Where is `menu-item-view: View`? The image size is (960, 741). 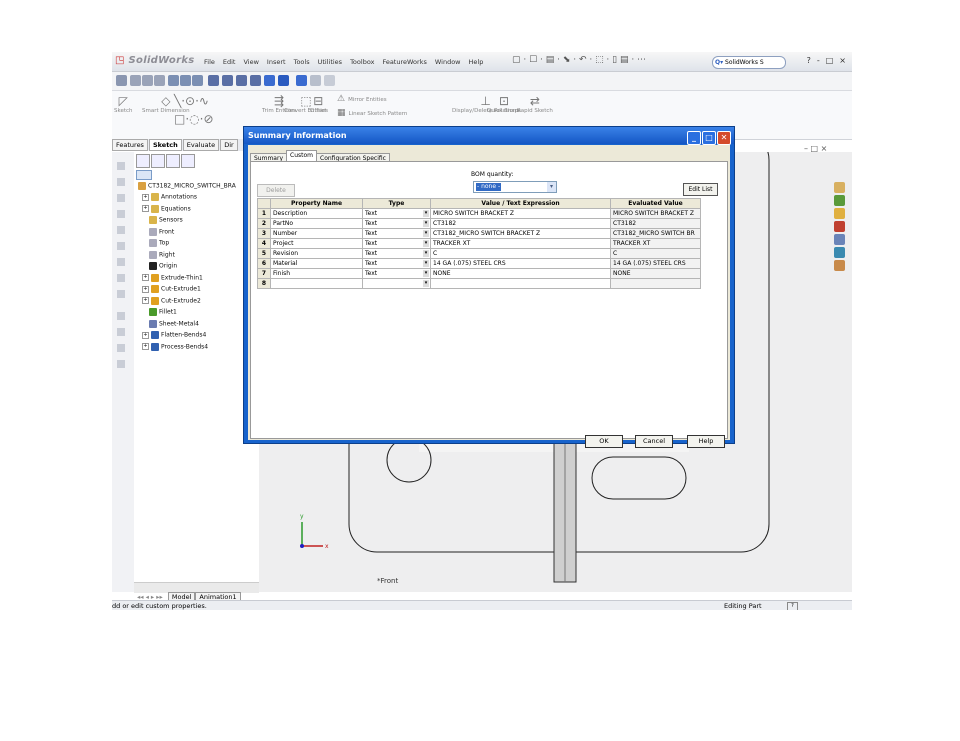 menu-item-view: View is located at coordinates (250, 62).